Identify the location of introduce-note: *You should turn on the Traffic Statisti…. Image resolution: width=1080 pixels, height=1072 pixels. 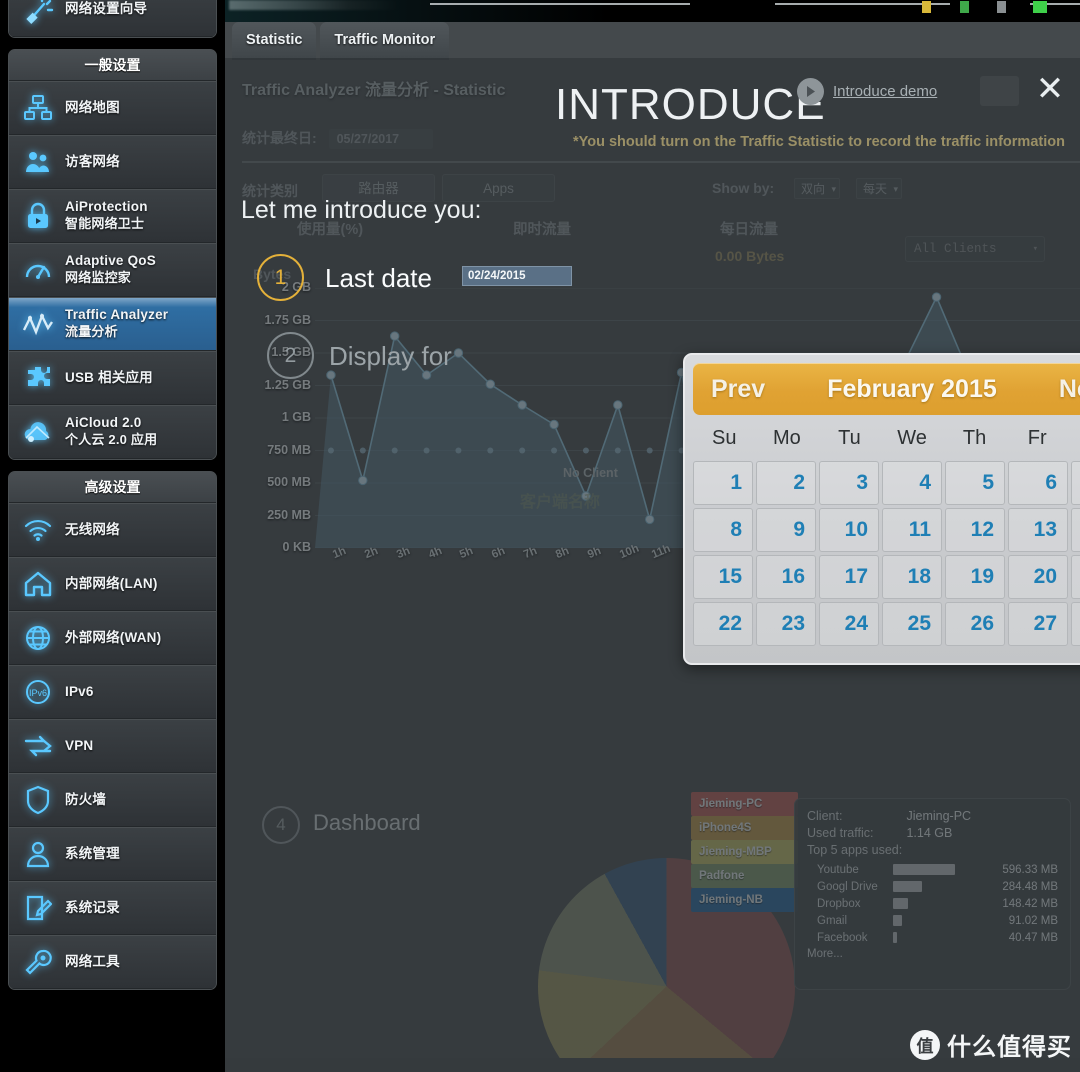
(819, 142).